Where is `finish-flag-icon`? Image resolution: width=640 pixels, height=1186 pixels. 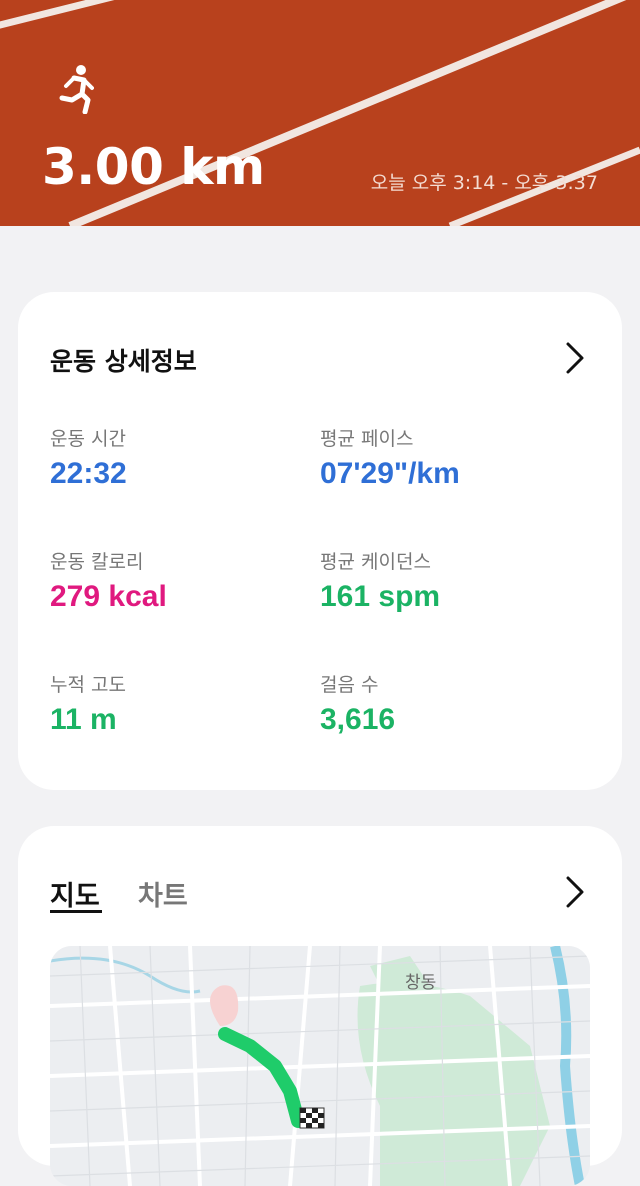 finish-flag-icon is located at coordinates (312, 1118).